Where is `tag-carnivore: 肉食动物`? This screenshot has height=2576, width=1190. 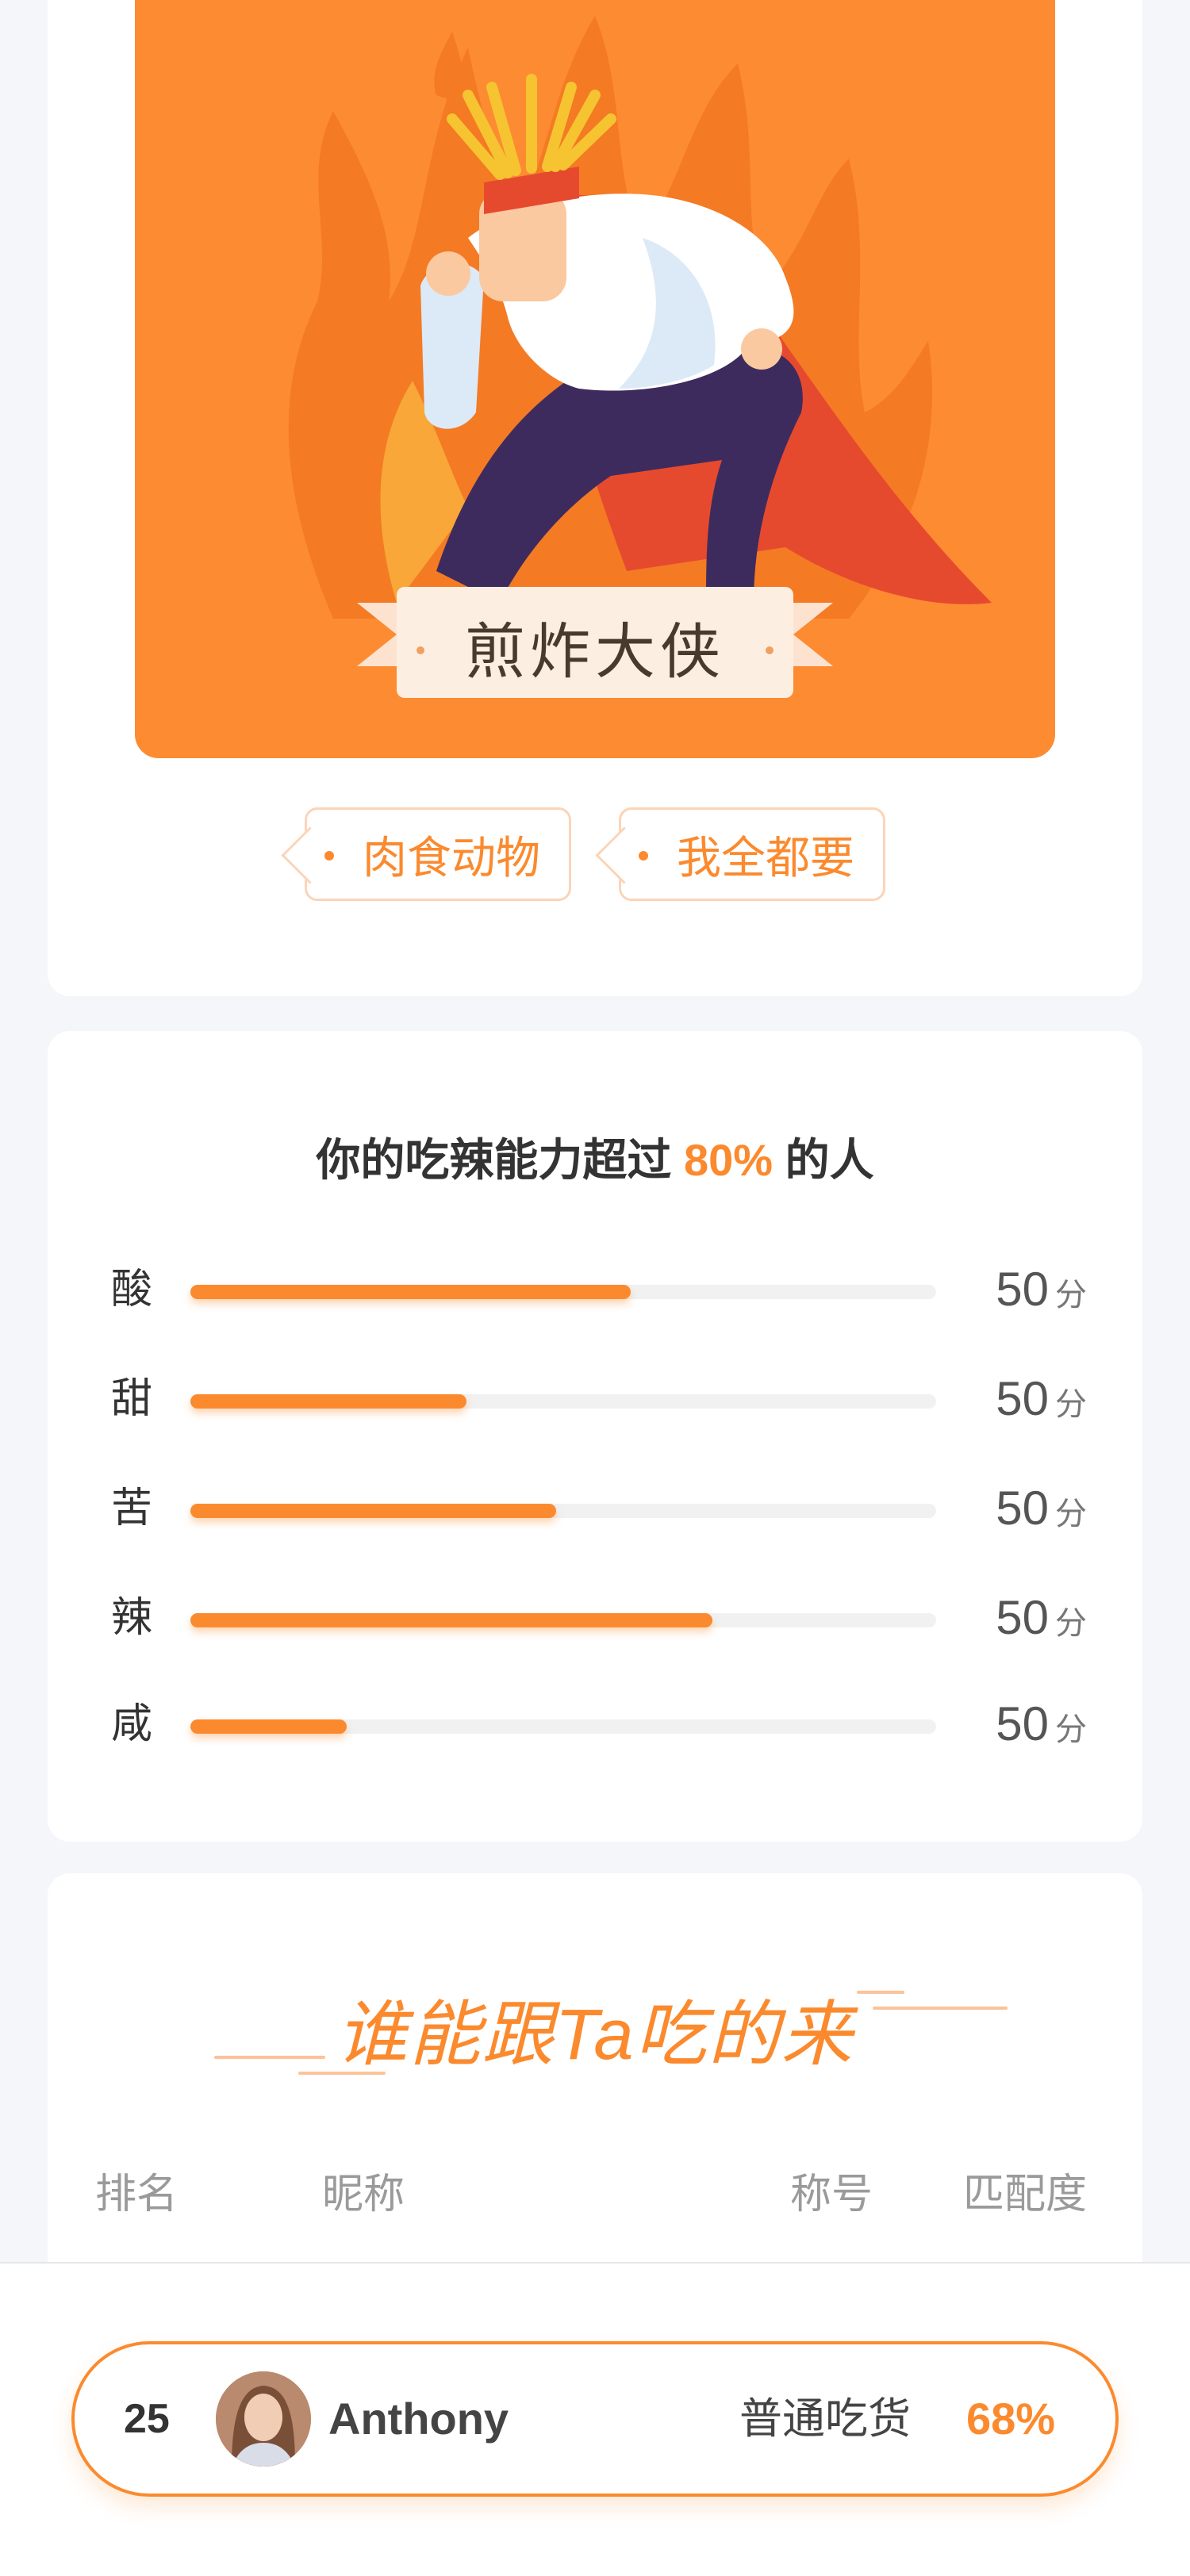
tag-carnivore: 肉食动物 is located at coordinates (438, 854).